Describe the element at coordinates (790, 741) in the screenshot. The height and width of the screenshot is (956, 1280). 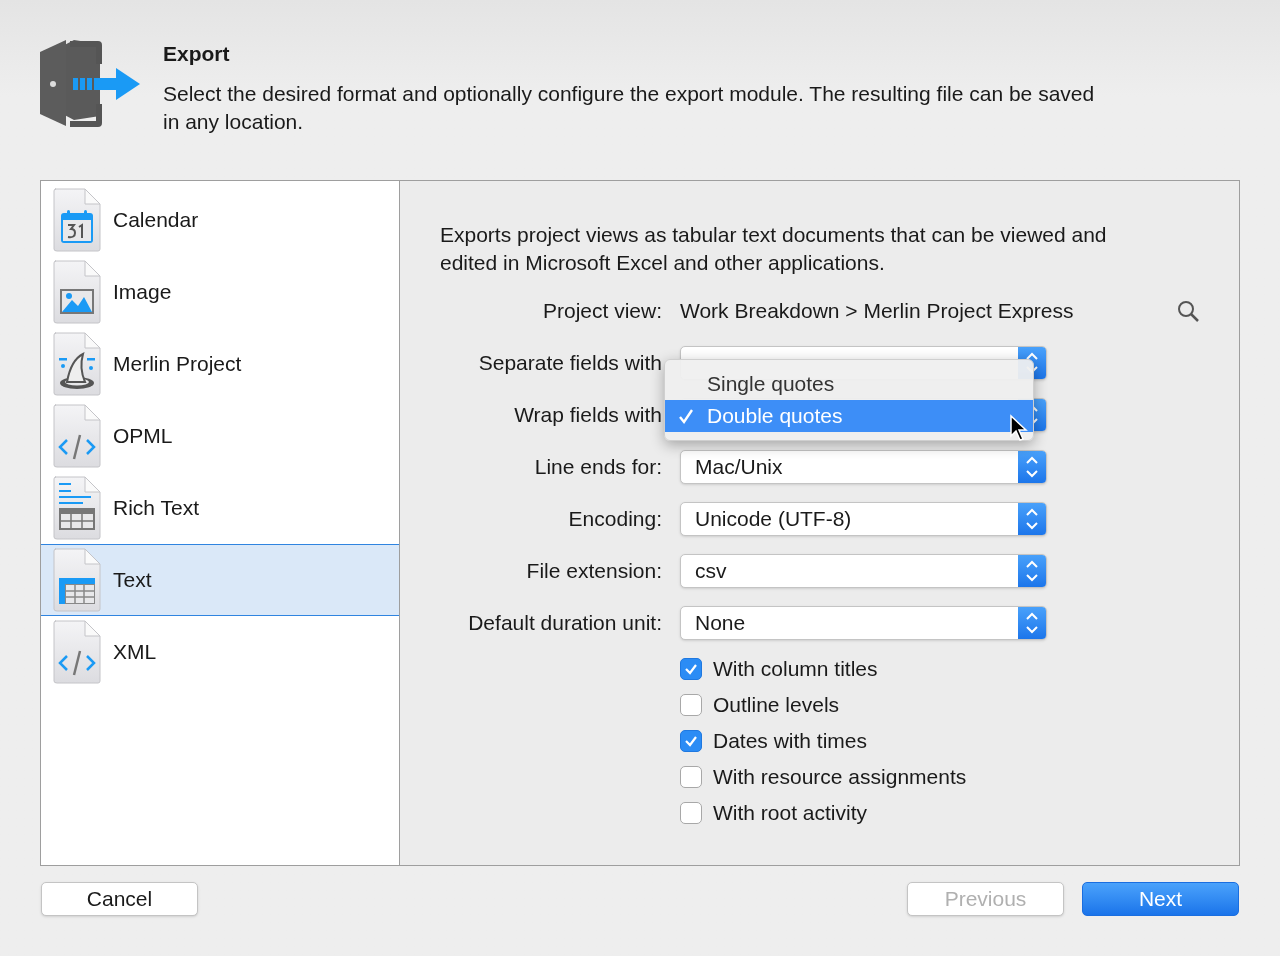
I see `checkbox-label: Dates with times` at that location.